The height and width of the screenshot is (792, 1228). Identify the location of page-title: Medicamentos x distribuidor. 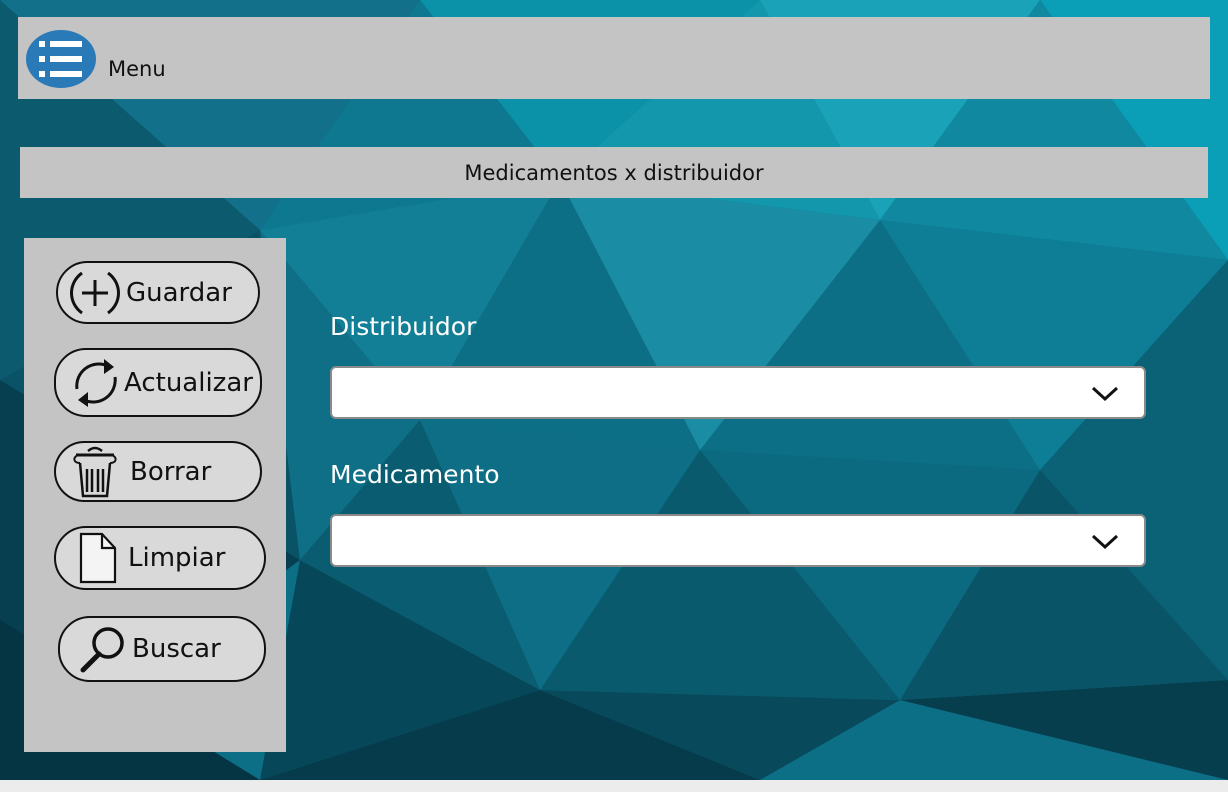
(614, 172).